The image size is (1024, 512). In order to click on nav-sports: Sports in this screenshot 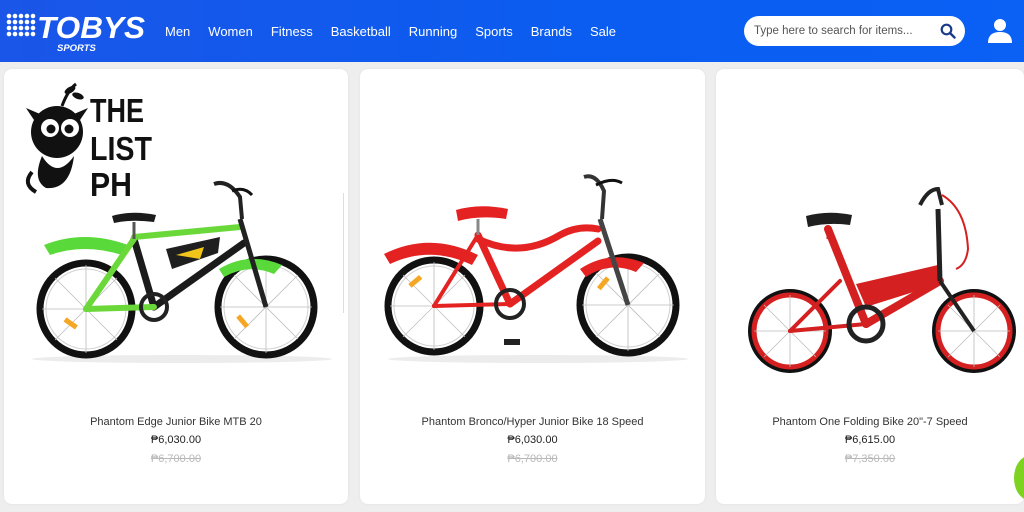, I will do `click(494, 31)`.